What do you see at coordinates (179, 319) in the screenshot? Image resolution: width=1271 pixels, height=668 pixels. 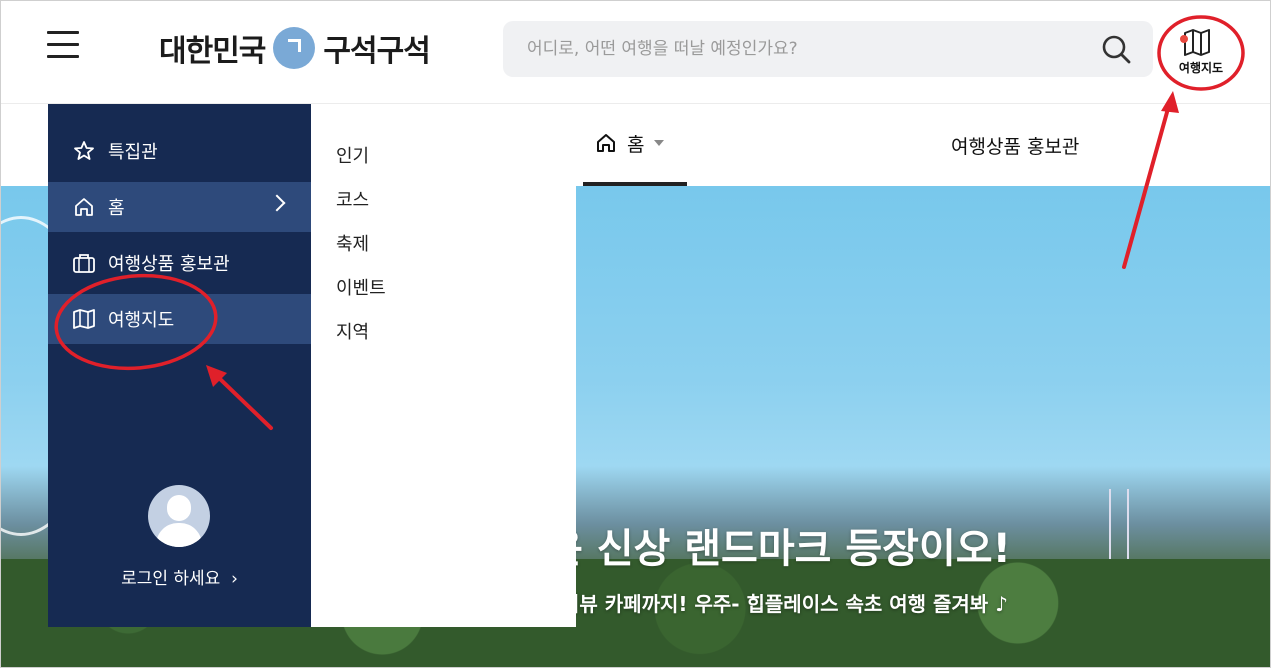 I see `drawer-item-travel-map: 여행지도` at bounding box center [179, 319].